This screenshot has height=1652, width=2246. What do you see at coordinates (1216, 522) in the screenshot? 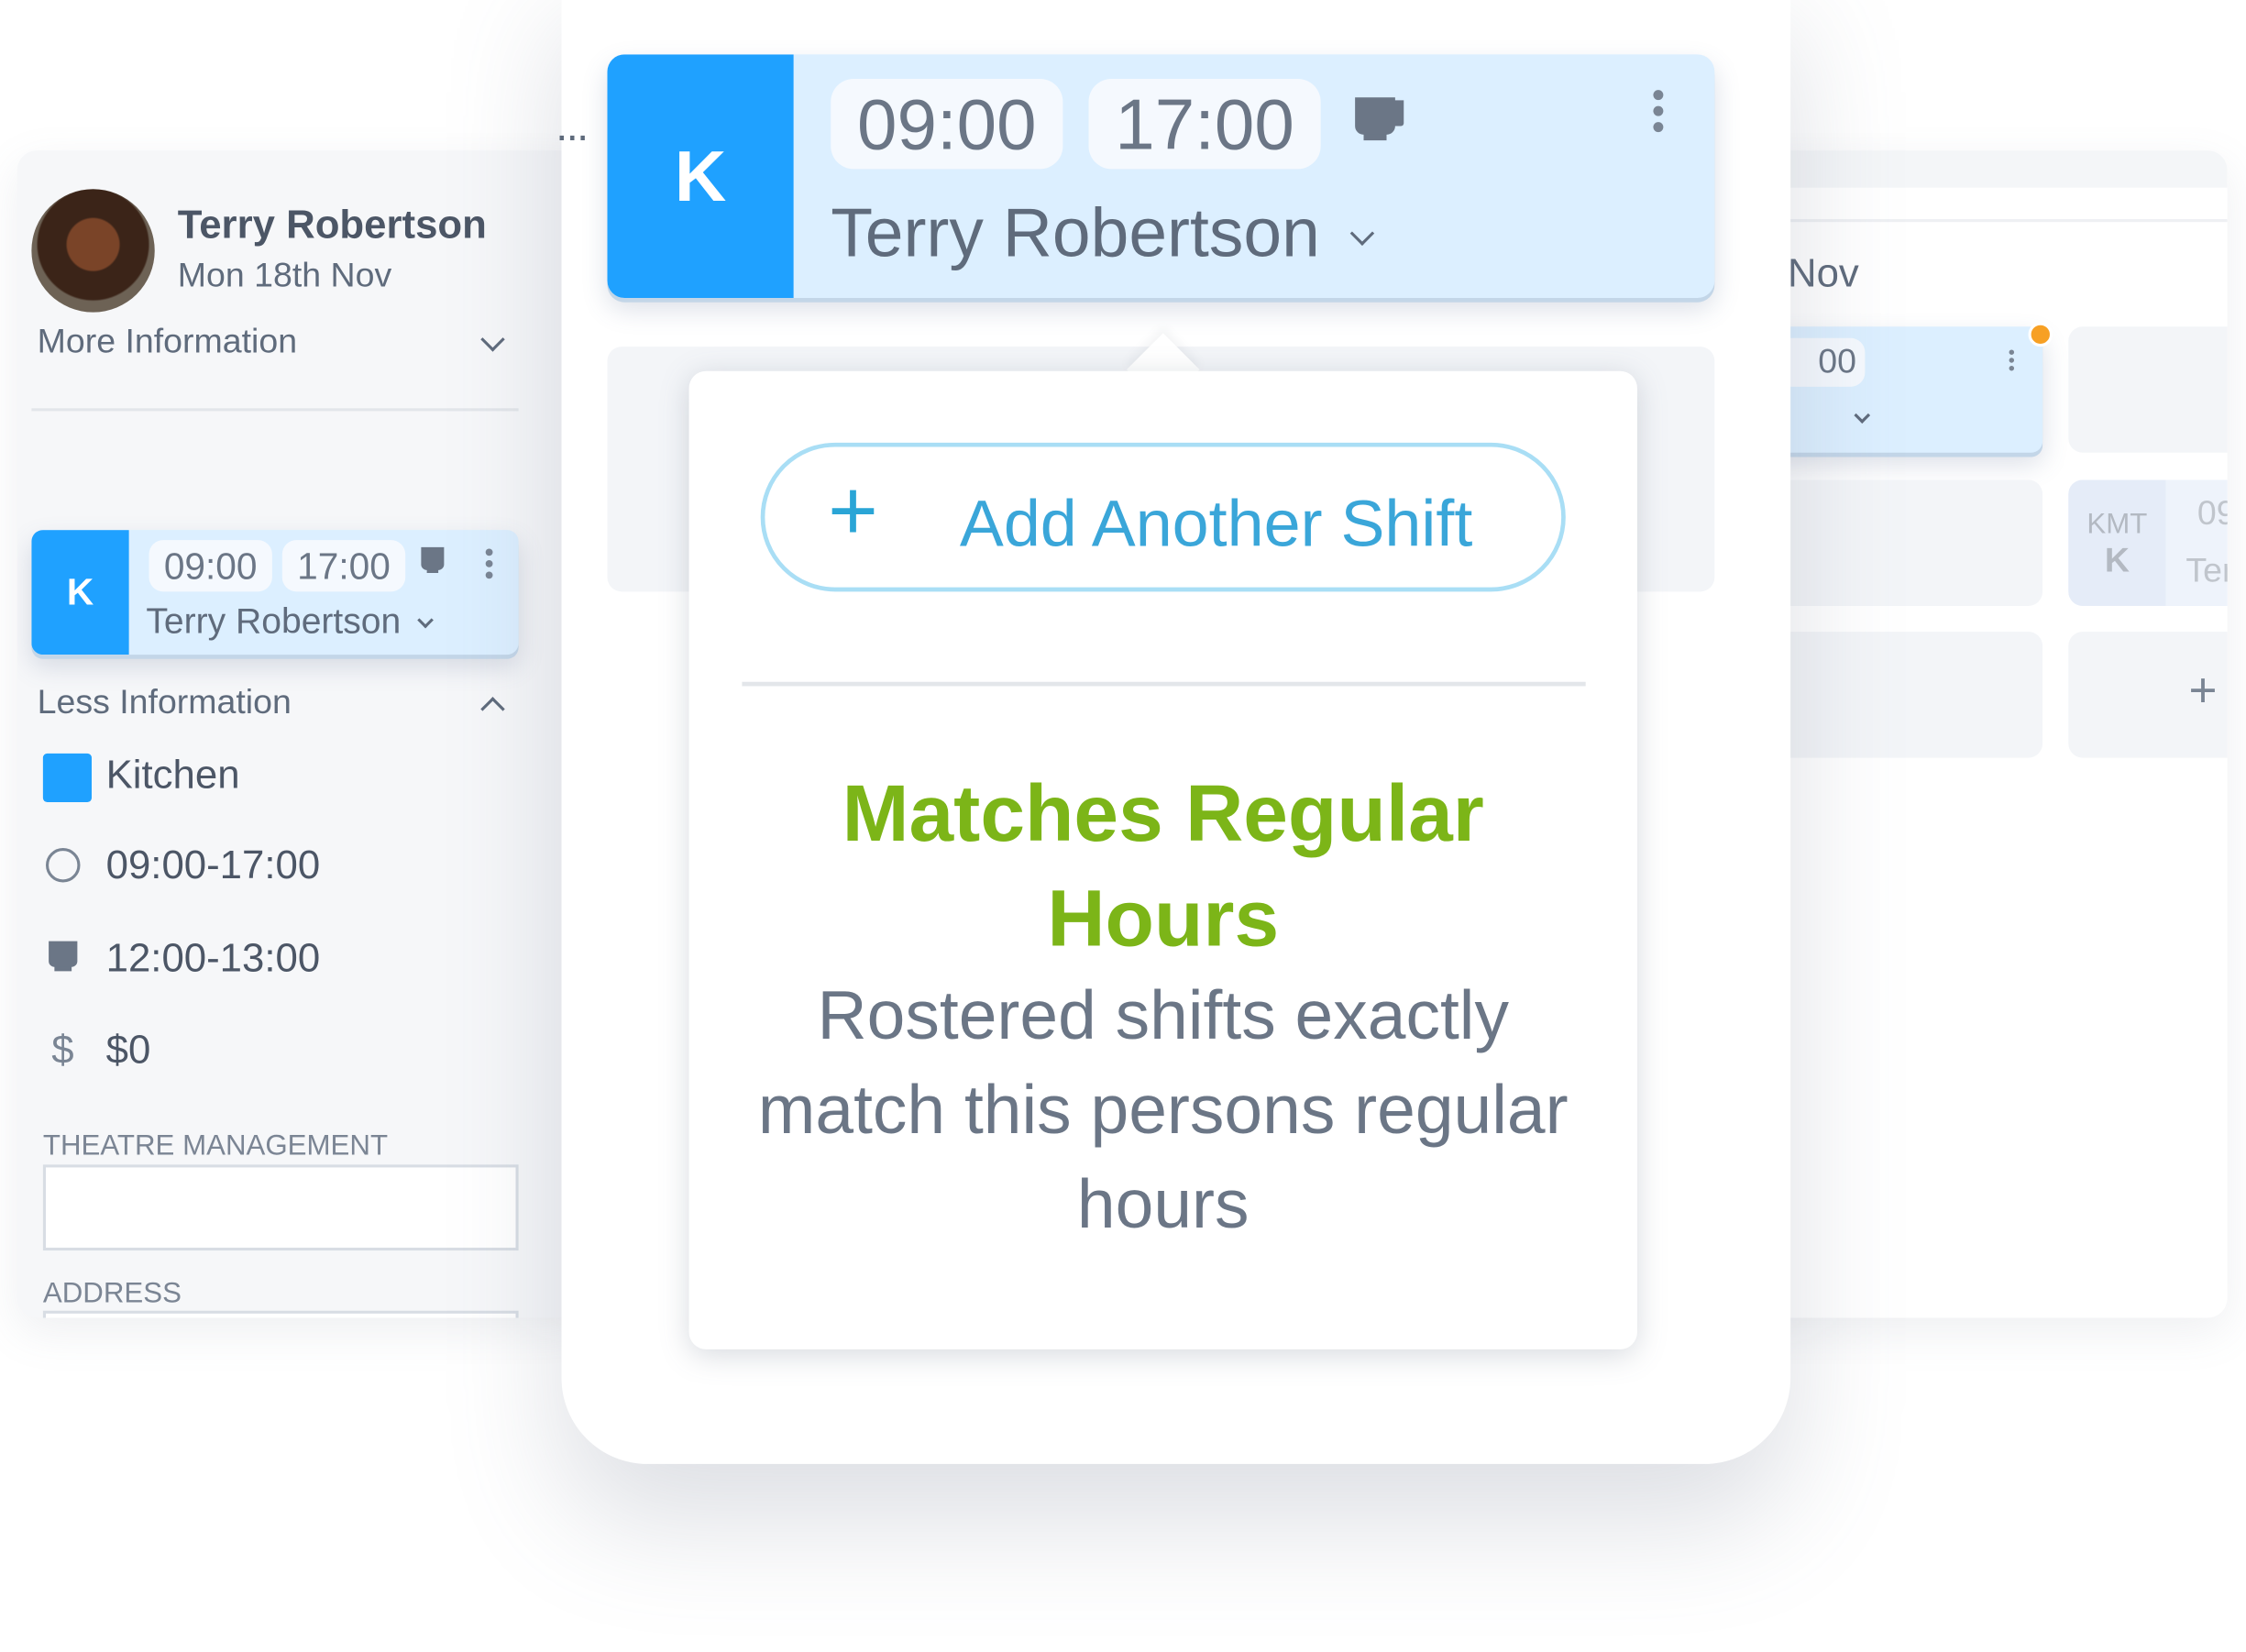
I see `add-another-shift-label: Add Another Shift` at bounding box center [1216, 522].